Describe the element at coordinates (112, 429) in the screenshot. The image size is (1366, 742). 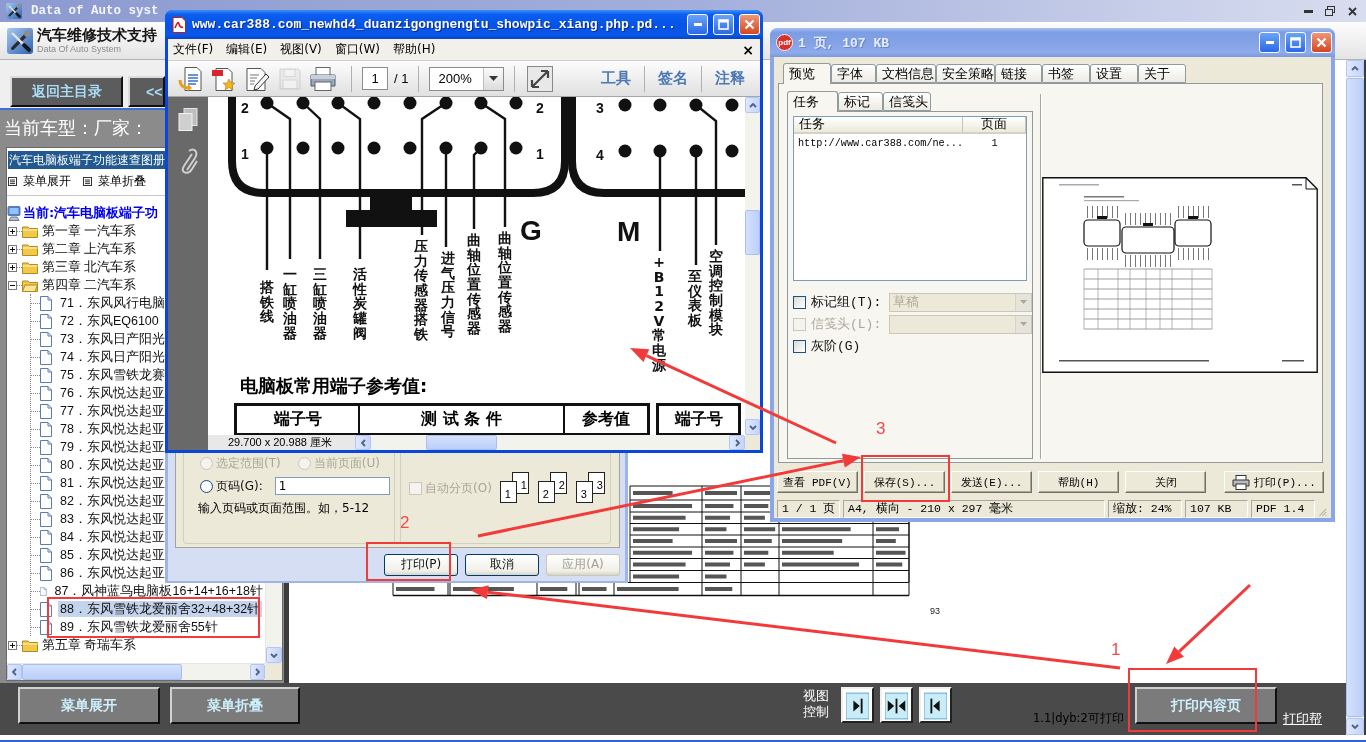
I see `tree-item: 78．东风悦达起亚` at that location.